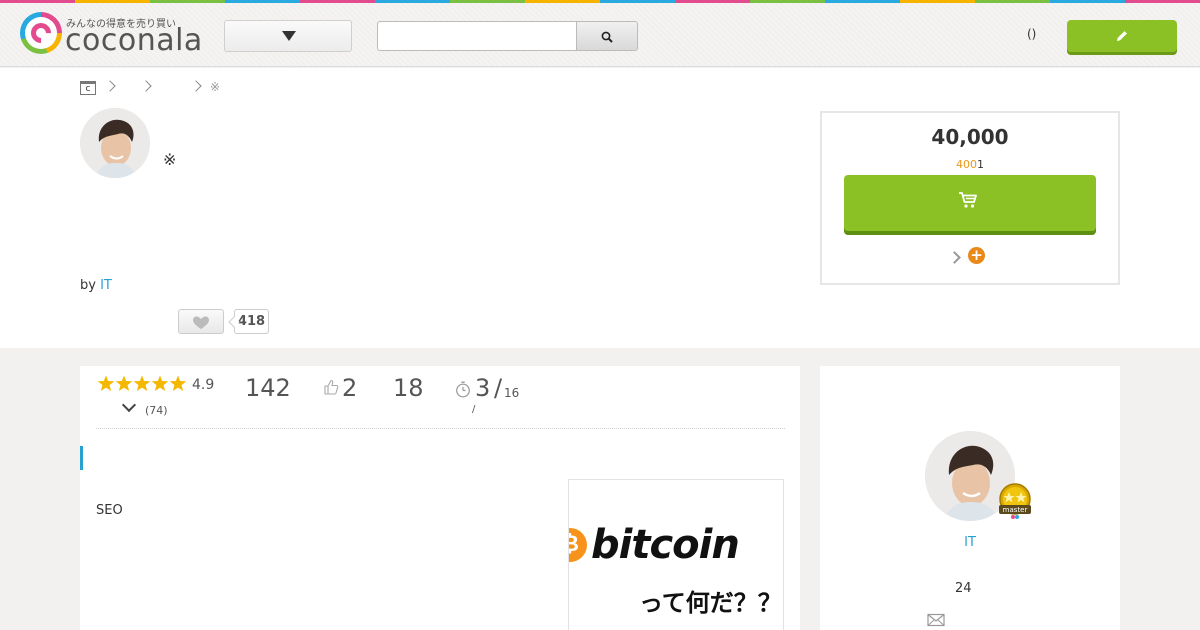  I want to click on search-icon, so click(607, 37).